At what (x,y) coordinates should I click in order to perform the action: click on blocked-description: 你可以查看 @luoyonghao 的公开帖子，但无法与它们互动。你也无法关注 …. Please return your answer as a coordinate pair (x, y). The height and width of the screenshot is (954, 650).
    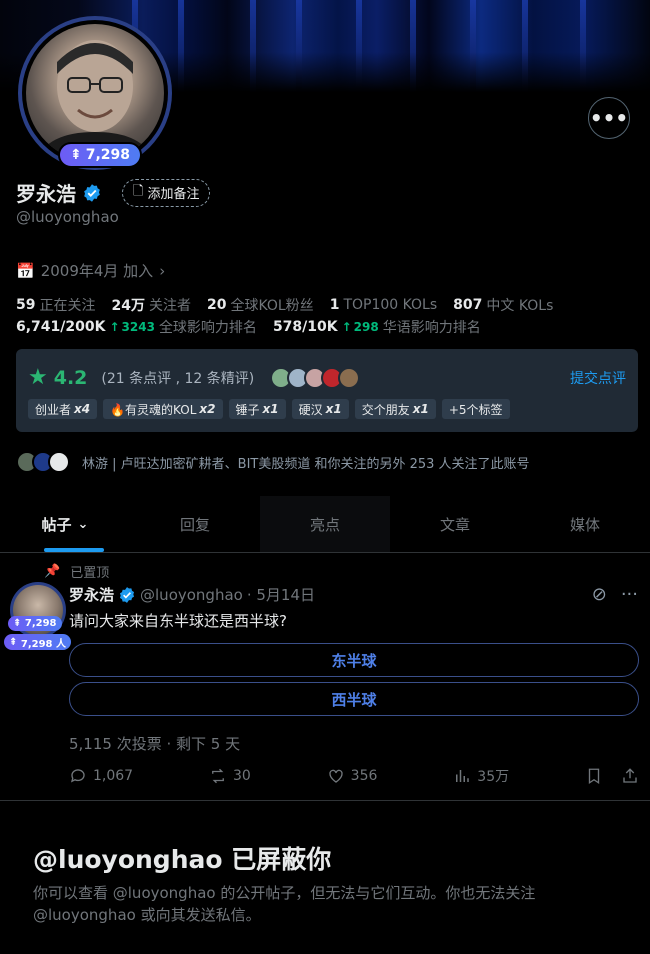
    Looking at the image, I should click on (284, 904).